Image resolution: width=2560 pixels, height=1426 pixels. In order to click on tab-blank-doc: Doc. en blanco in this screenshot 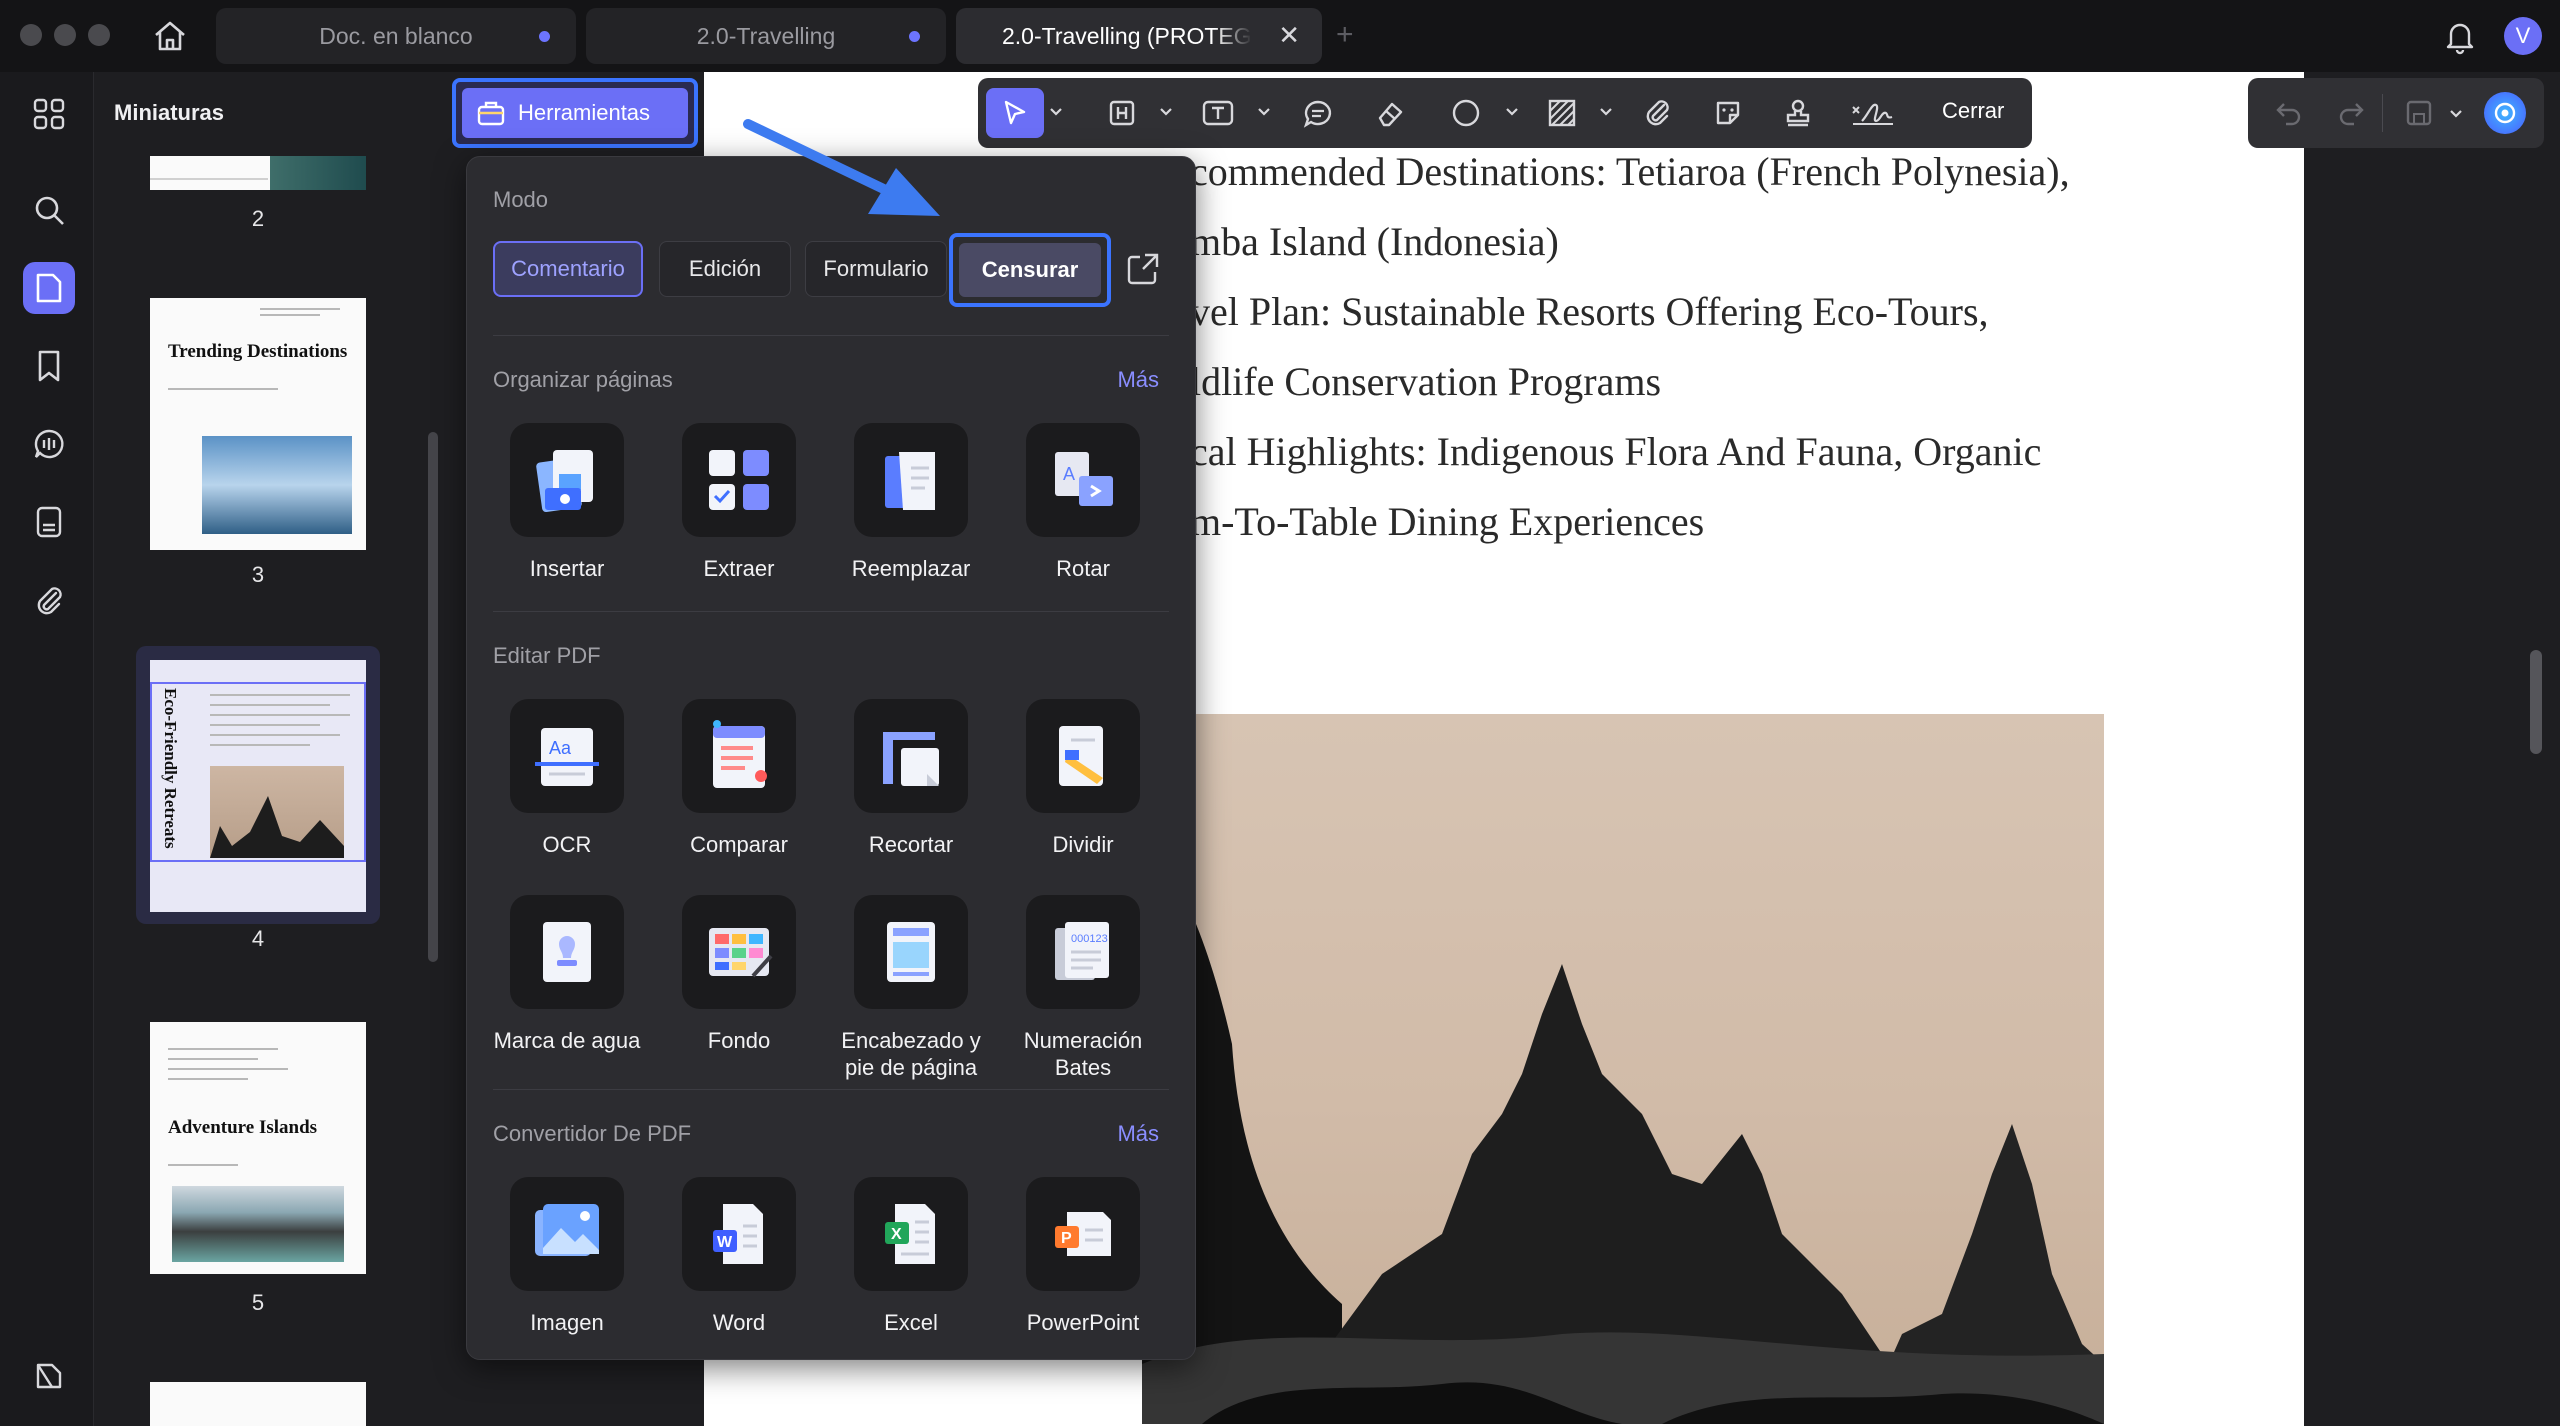, I will do `click(396, 36)`.